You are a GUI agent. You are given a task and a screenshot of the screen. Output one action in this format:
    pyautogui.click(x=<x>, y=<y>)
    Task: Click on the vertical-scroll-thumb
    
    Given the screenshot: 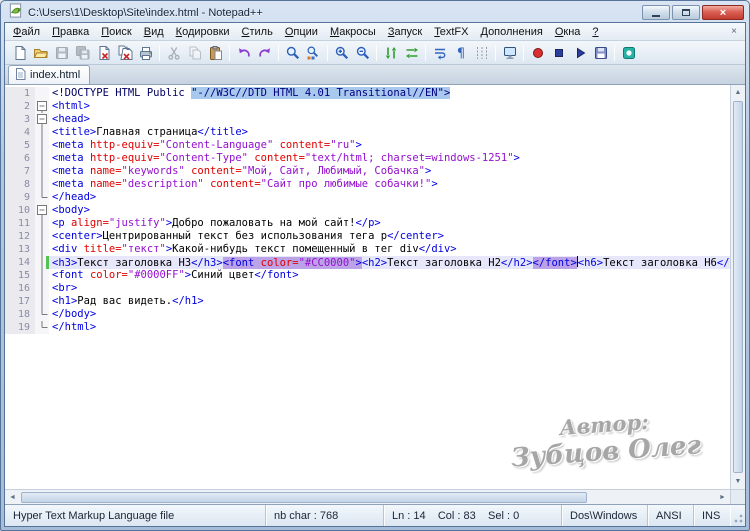 What is the action you would take?
    pyautogui.click(x=738, y=287)
    